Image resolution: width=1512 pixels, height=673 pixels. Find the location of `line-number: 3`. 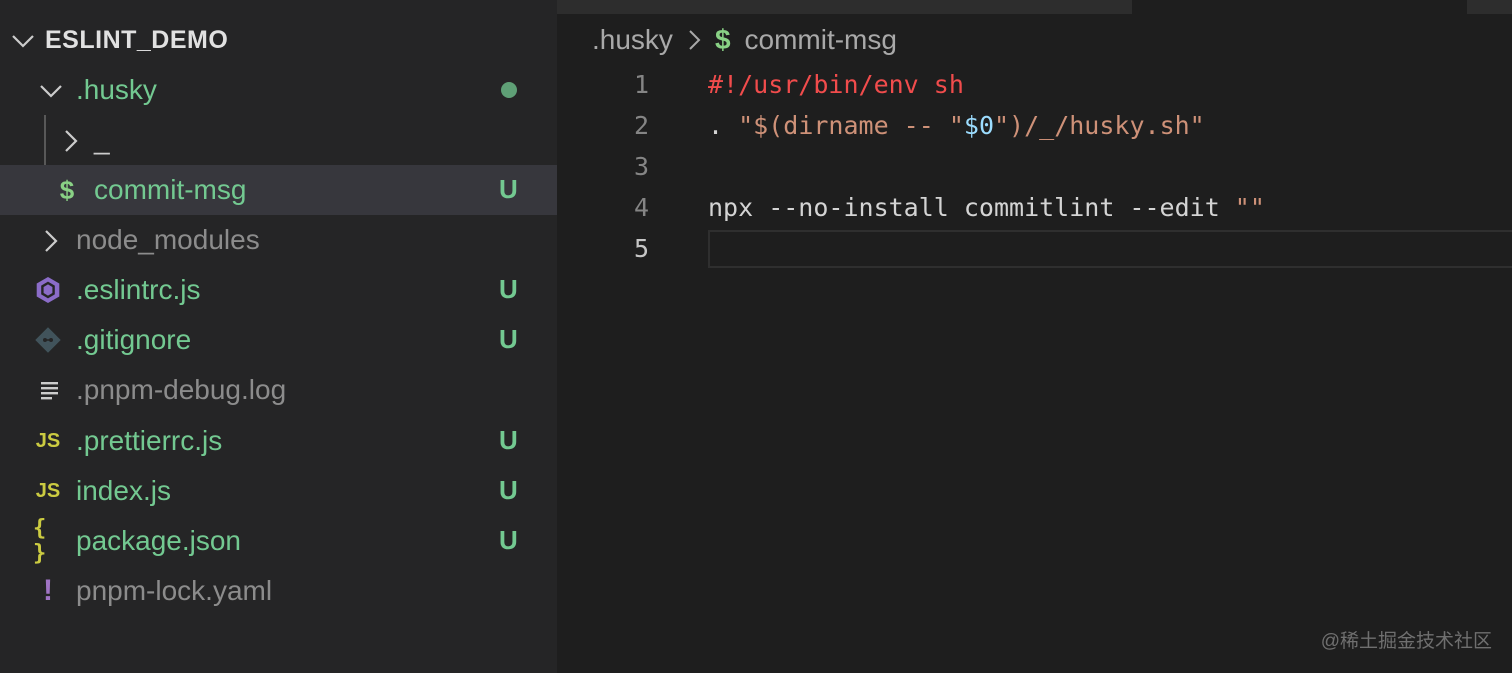

line-number: 3 is located at coordinates (641, 166).